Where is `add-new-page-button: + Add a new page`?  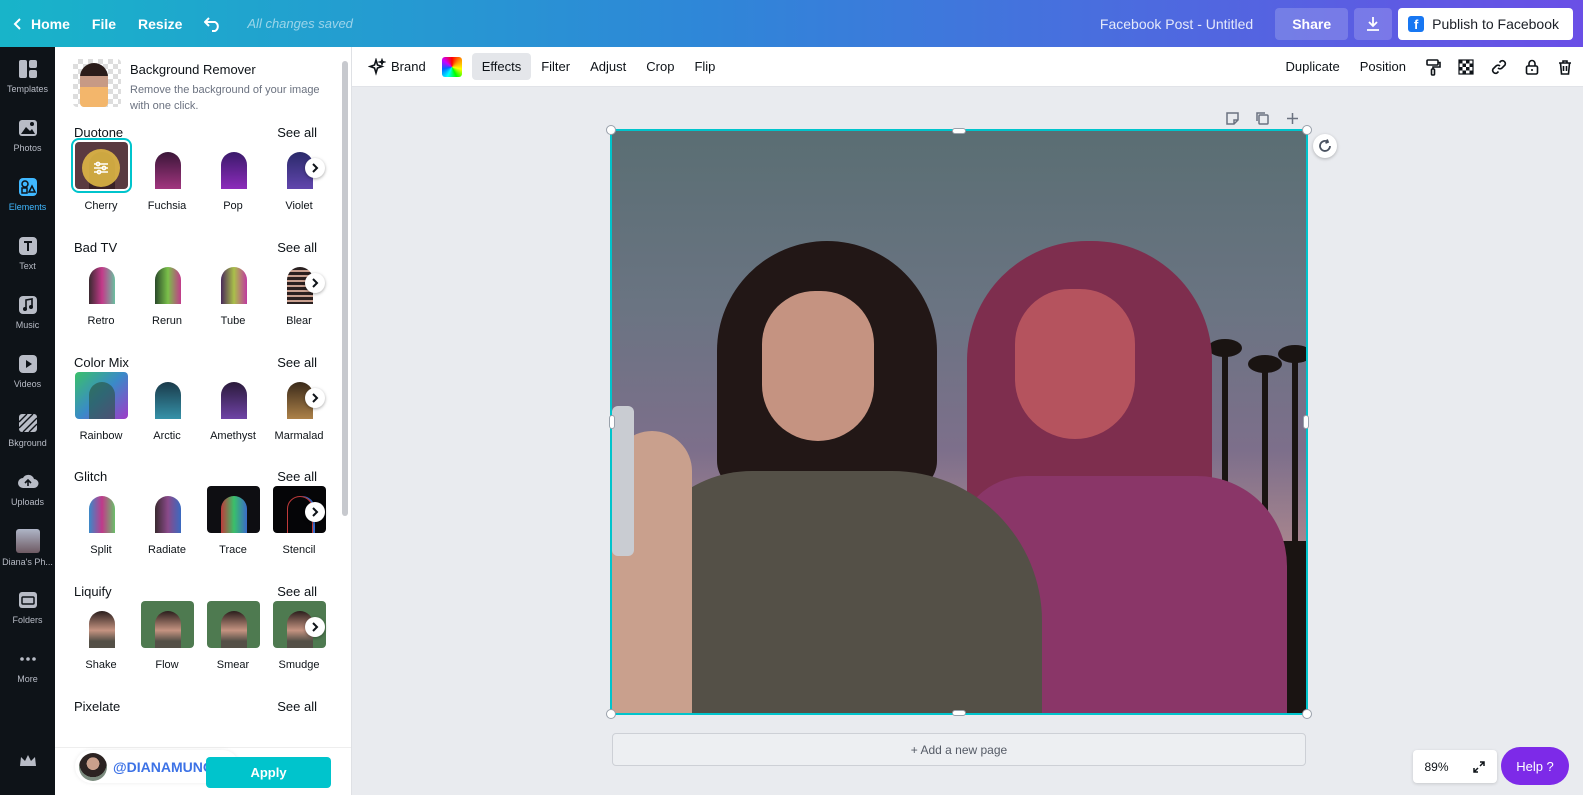 add-new-page-button: + Add a new page is located at coordinates (959, 749).